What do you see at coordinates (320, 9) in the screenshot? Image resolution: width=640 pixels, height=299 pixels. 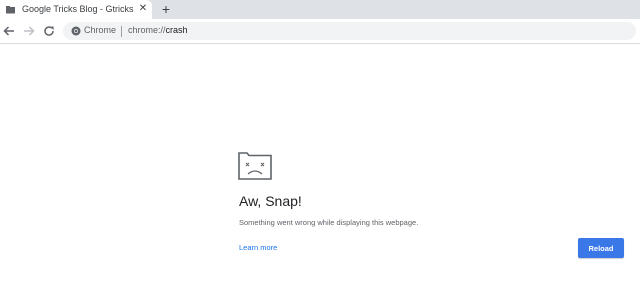 I see `tab-strip: Google Tricks Blog - Gtricks ✕ +` at bounding box center [320, 9].